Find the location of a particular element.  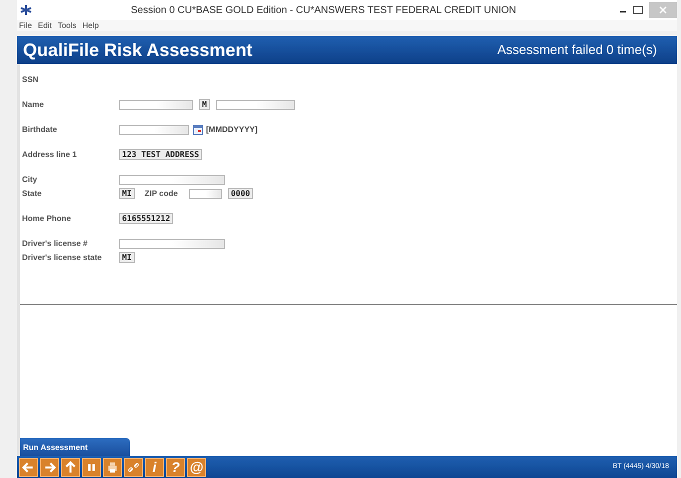

field-label: City is located at coordinates (30, 180).